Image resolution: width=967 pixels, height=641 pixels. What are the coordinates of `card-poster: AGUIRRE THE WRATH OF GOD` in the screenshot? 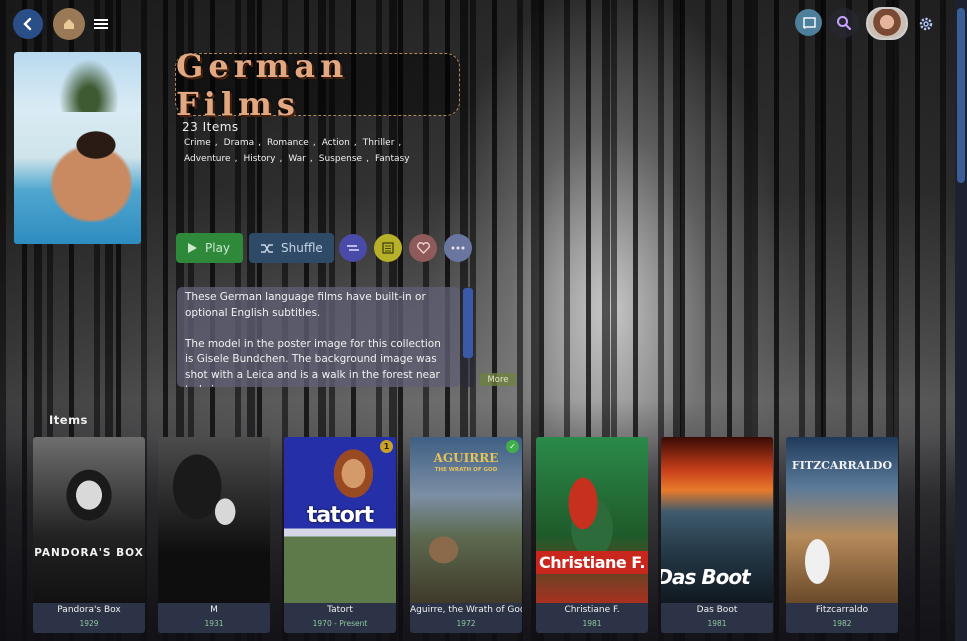 It's located at (466, 520).